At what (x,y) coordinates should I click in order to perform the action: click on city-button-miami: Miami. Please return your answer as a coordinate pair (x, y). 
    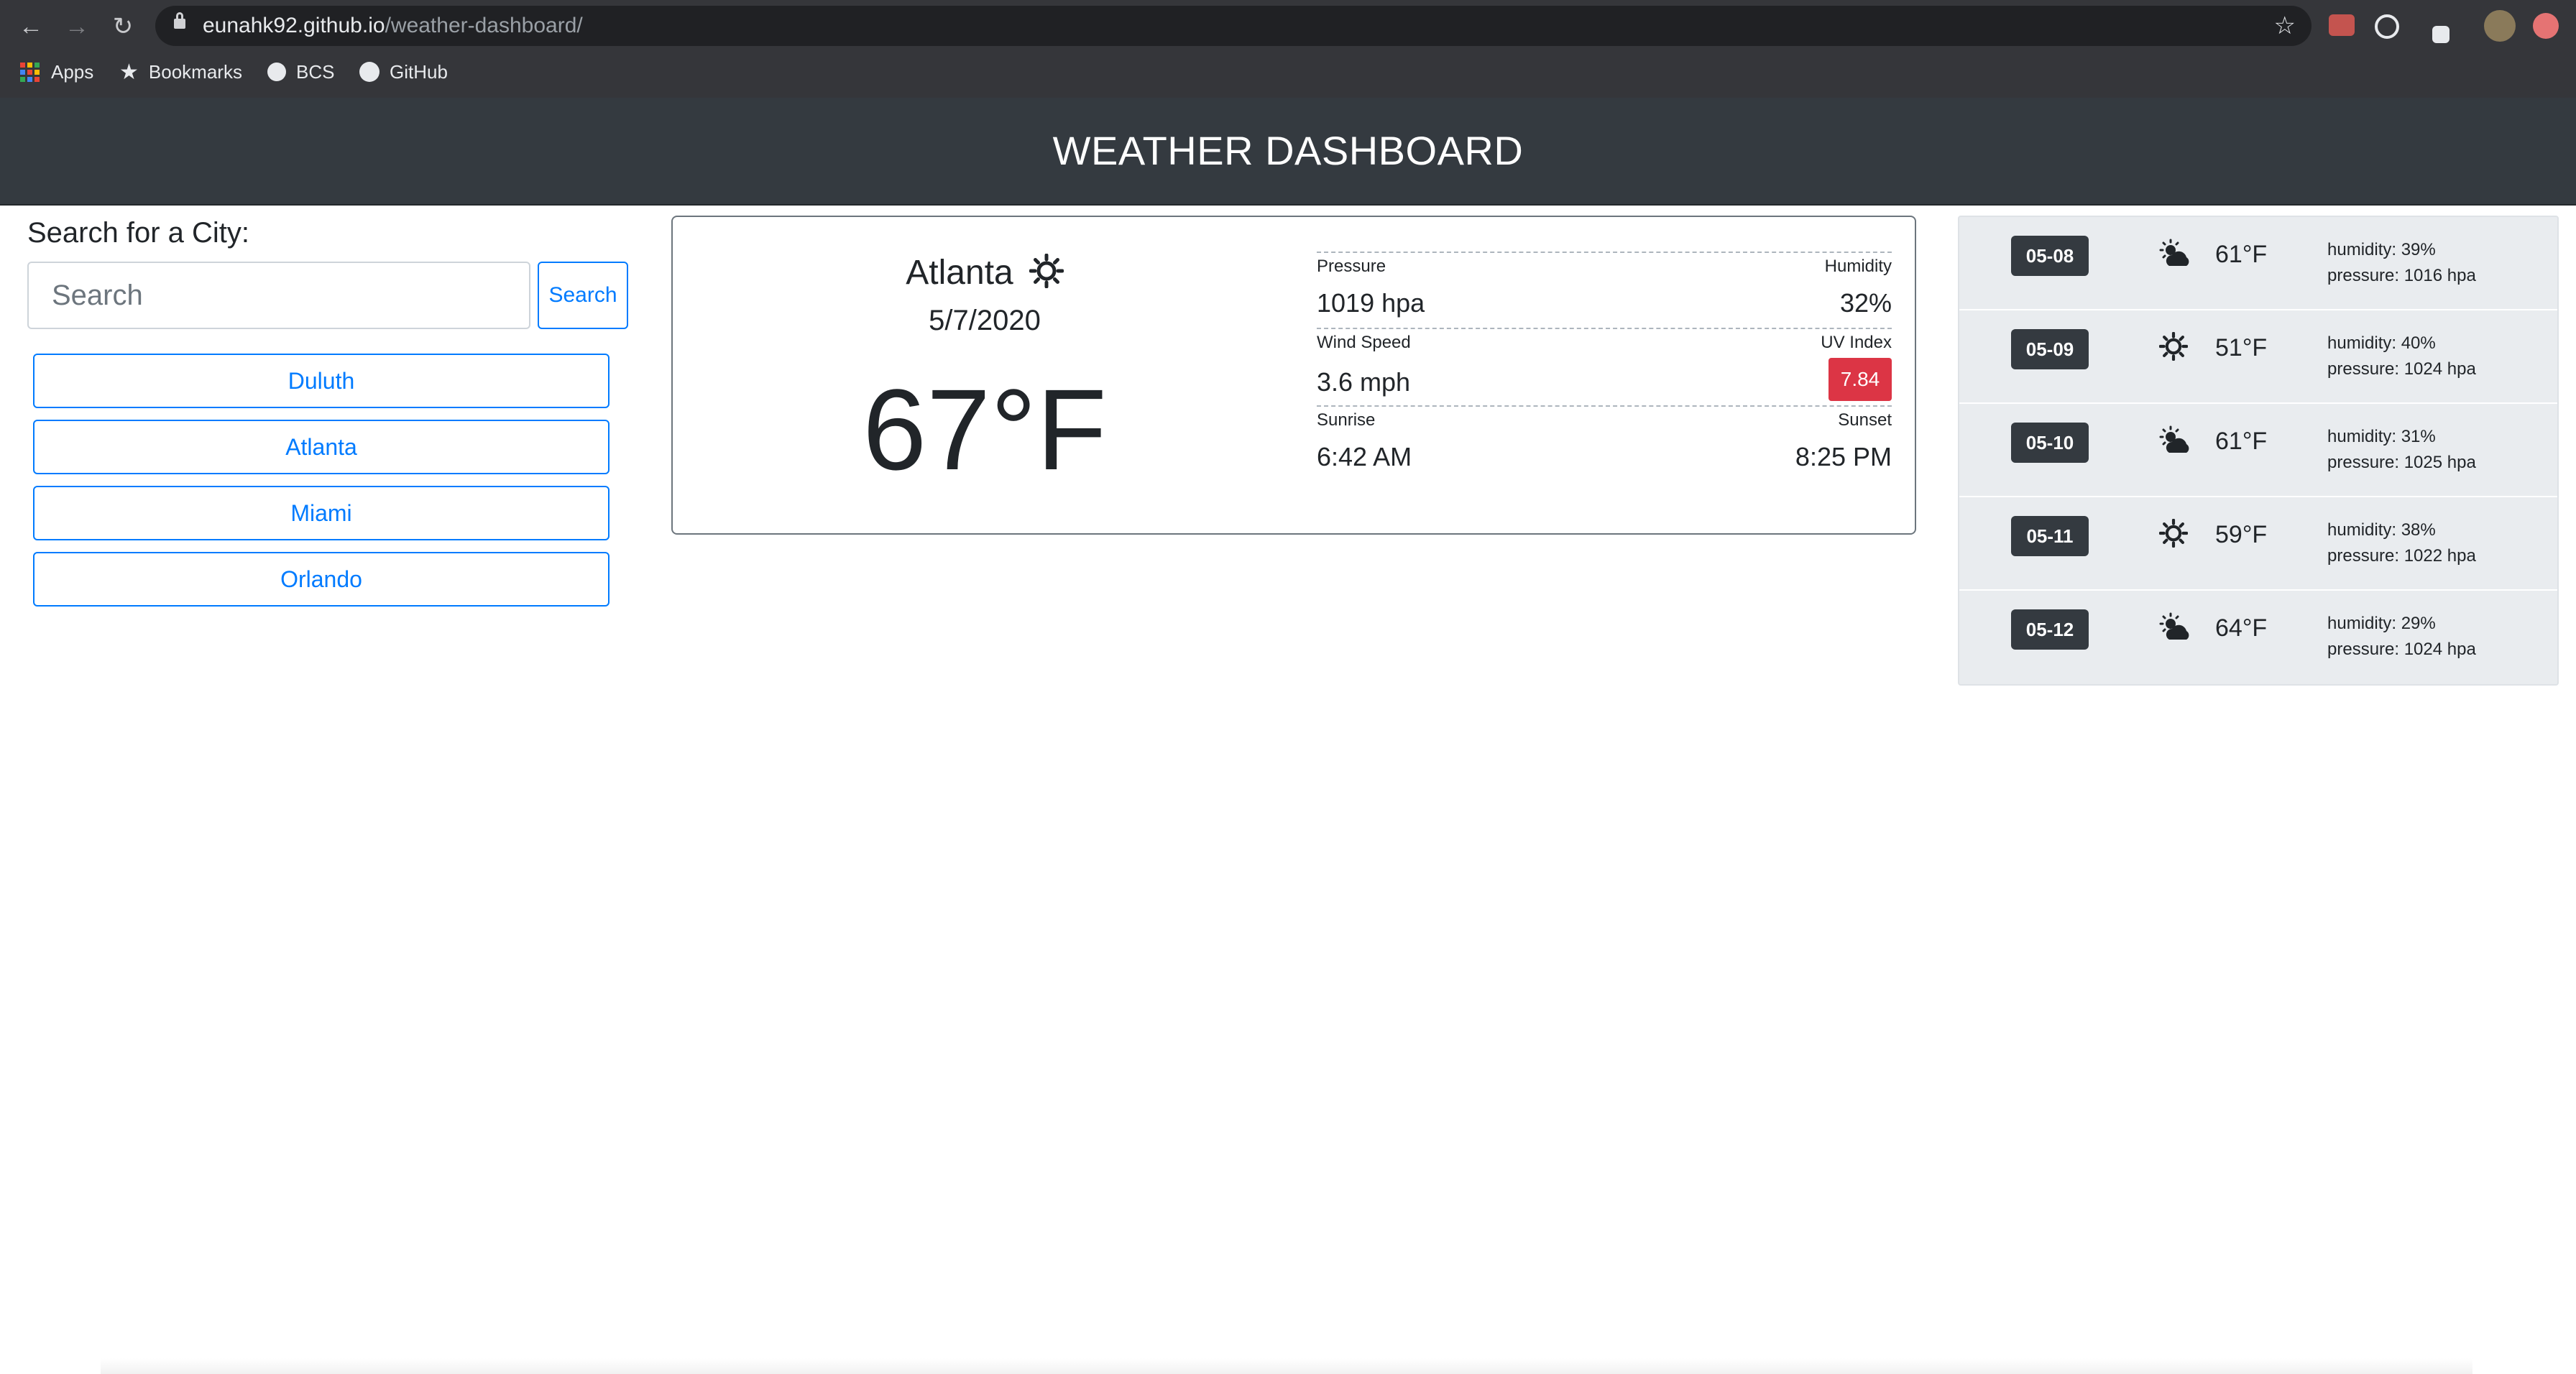
    Looking at the image, I should click on (321, 513).